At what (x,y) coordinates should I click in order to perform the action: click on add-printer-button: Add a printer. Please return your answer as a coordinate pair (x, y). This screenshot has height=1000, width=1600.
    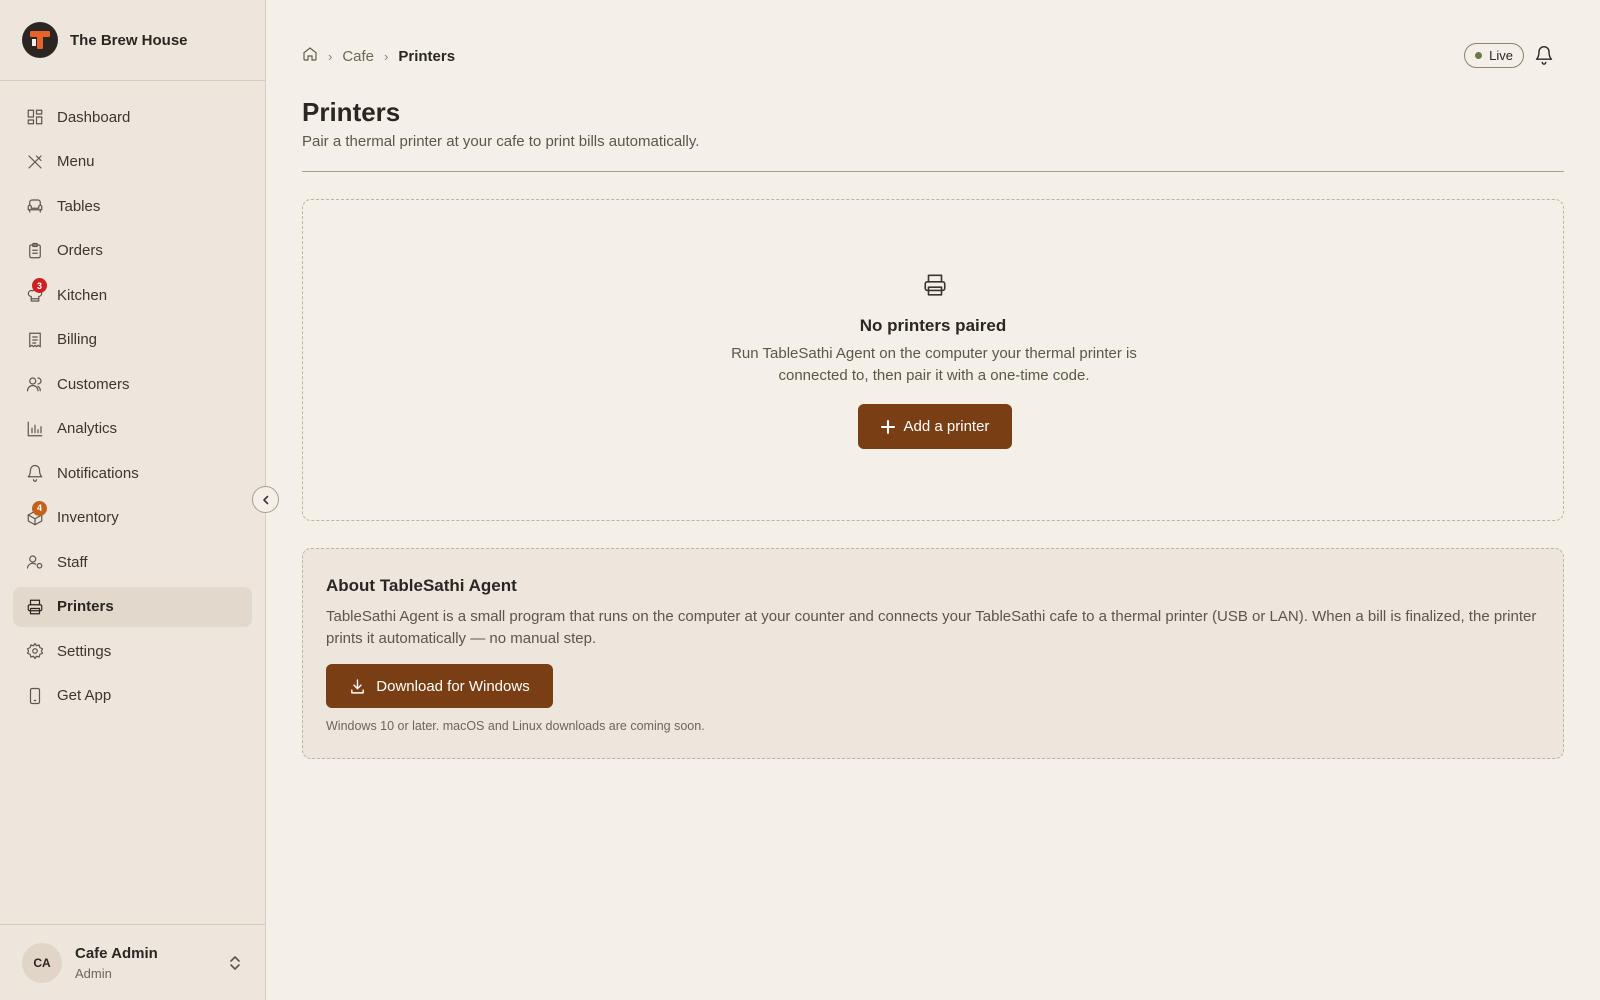
    Looking at the image, I should click on (935, 426).